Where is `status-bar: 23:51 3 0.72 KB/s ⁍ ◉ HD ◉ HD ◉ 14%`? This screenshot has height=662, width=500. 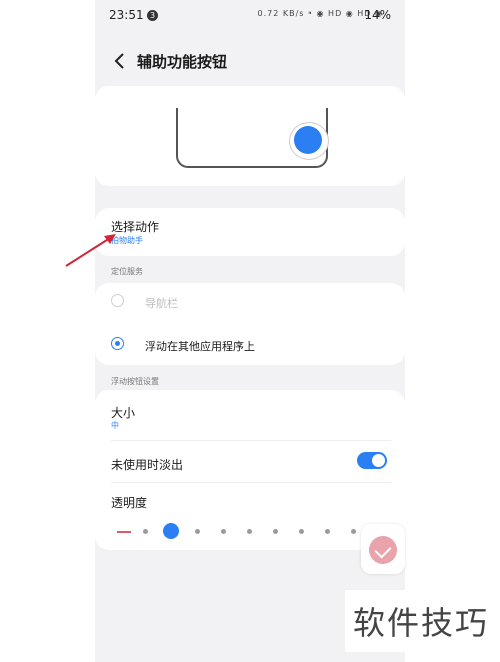
status-bar: 23:51 3 0.72 KB/s ⁍ ◉ HD ◉ HD ◉ 14% is located at coordinates (250, 16).